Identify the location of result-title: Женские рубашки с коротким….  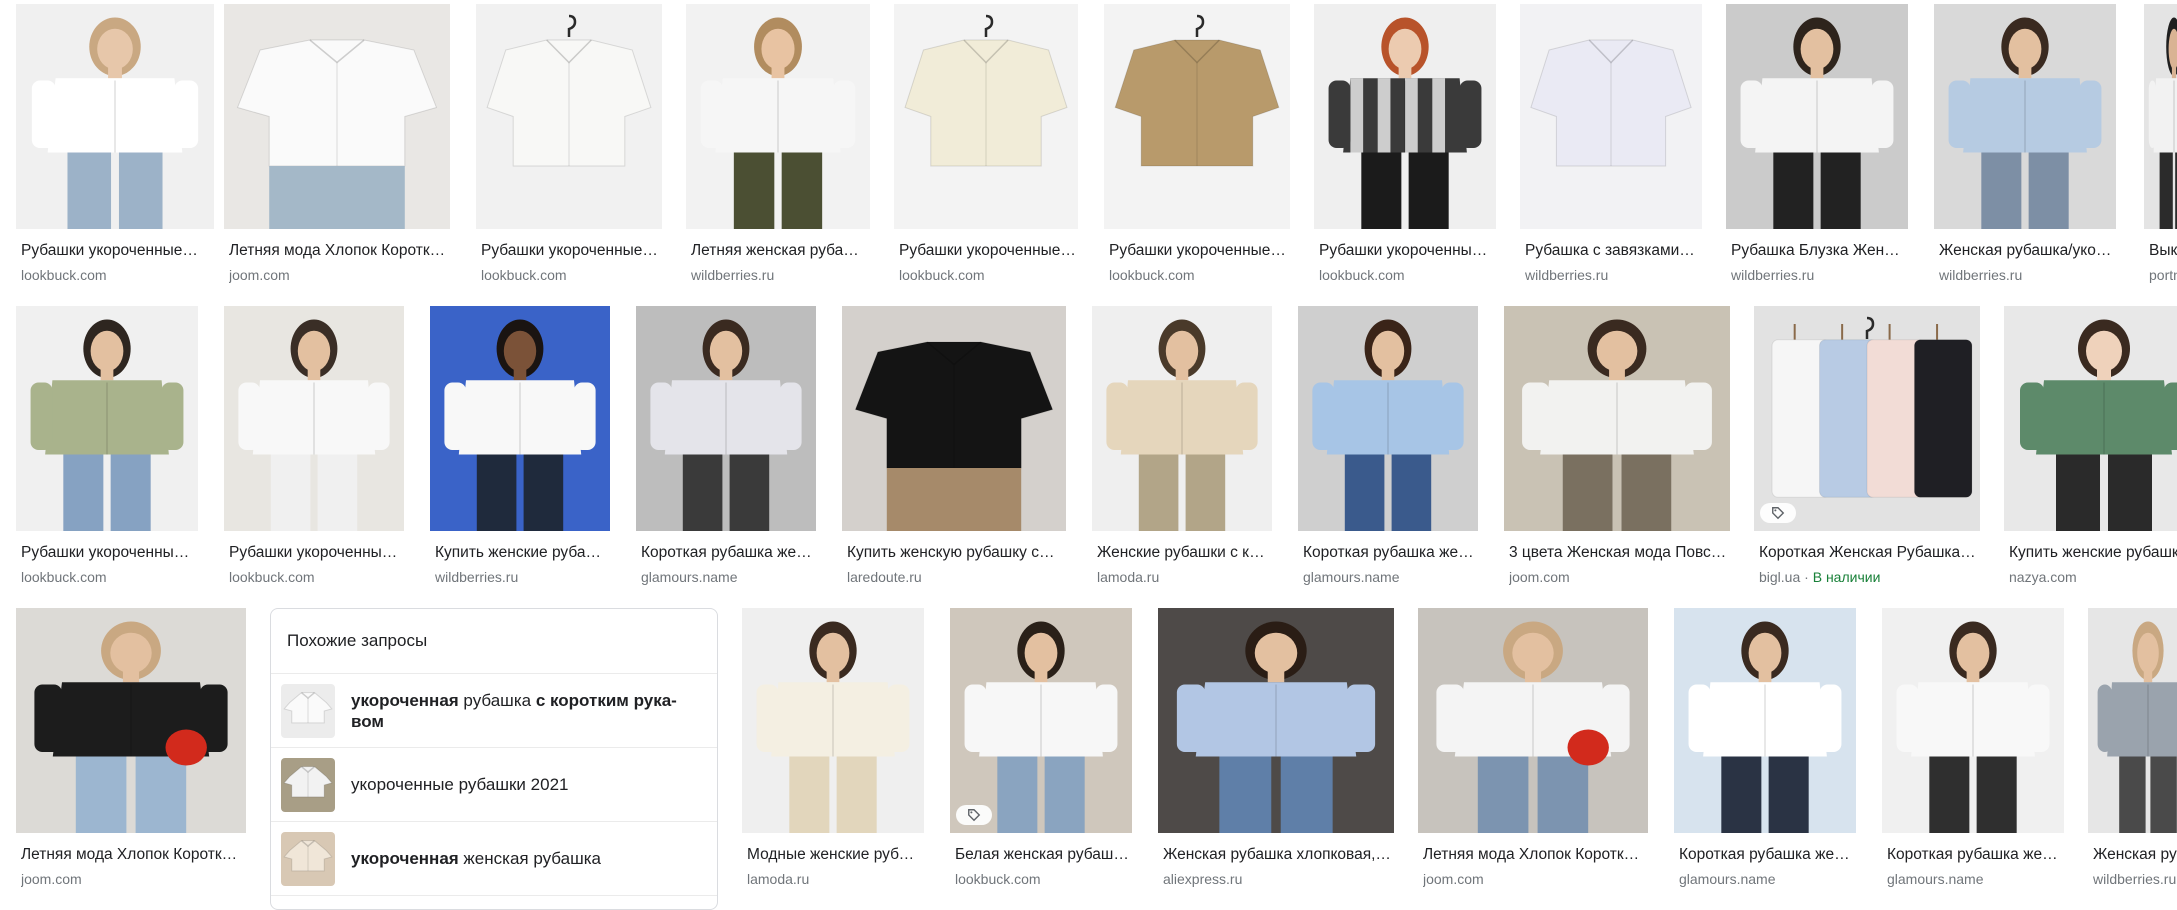
(1183, 553).